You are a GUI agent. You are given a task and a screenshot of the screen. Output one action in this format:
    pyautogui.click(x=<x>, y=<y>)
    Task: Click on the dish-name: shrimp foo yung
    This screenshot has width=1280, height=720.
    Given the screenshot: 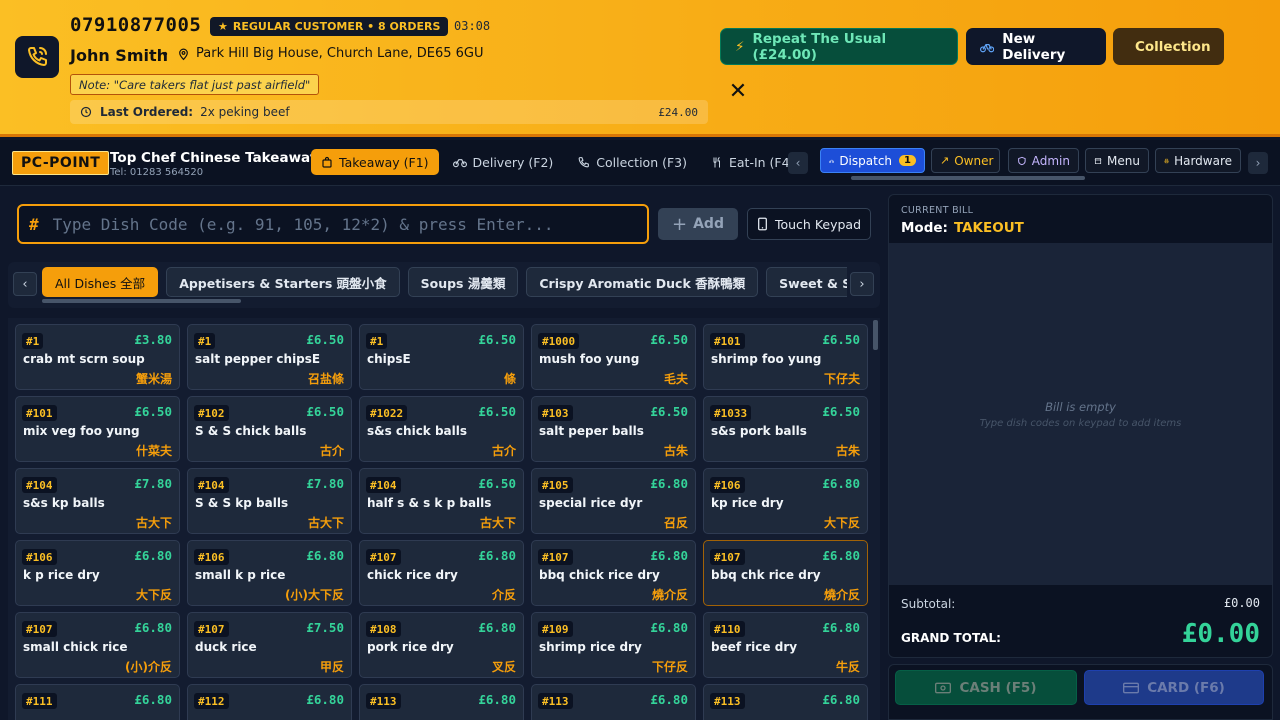 What is the action you would take?
    pyautogui.click(x=766, y=359)
    